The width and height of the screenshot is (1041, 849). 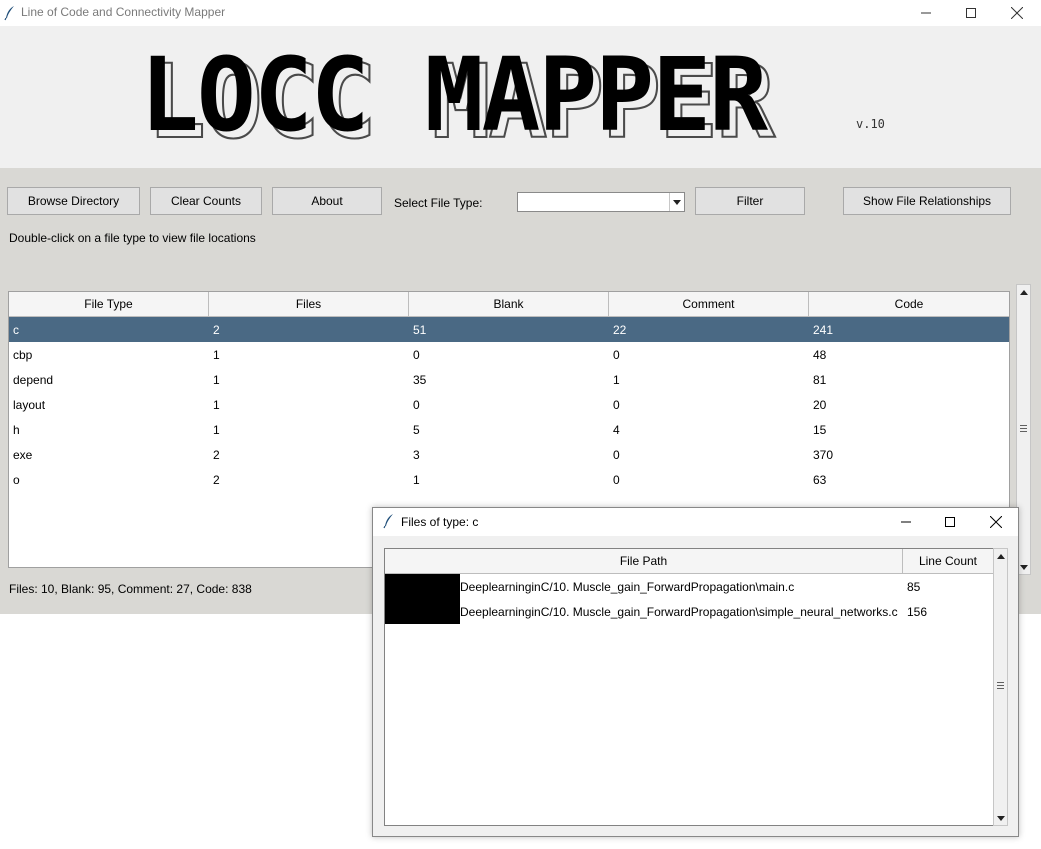 I want to click on cell-comment: 4, so click(x=616, y=429).